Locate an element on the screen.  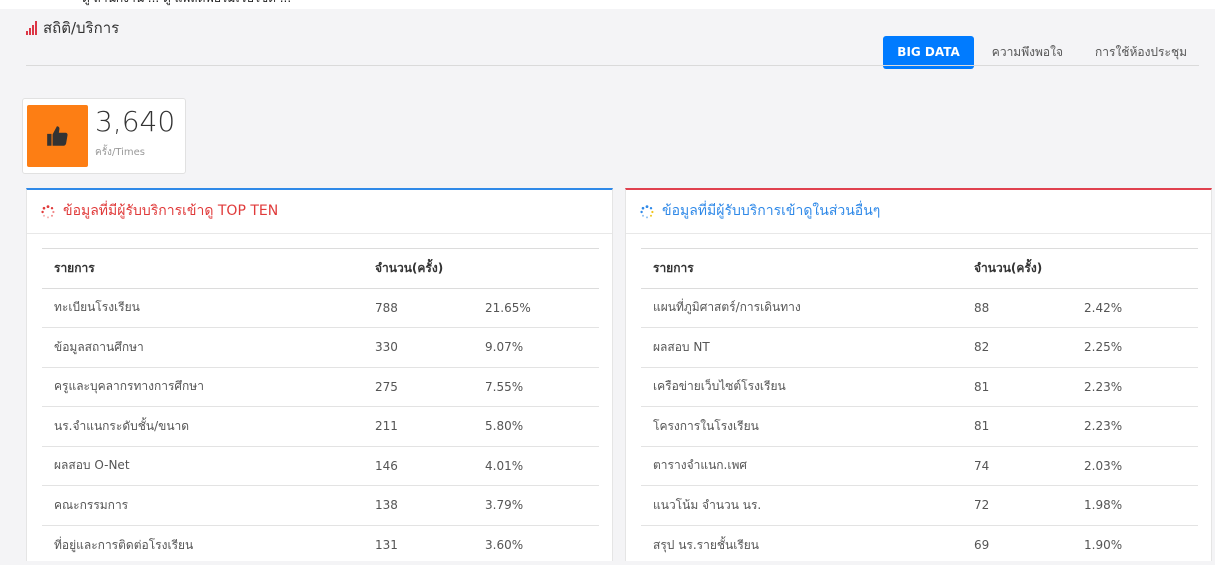
table-row: สรุป นร.รายชั้นเรียน 69 1.90% is located at coordinates (919, 544).